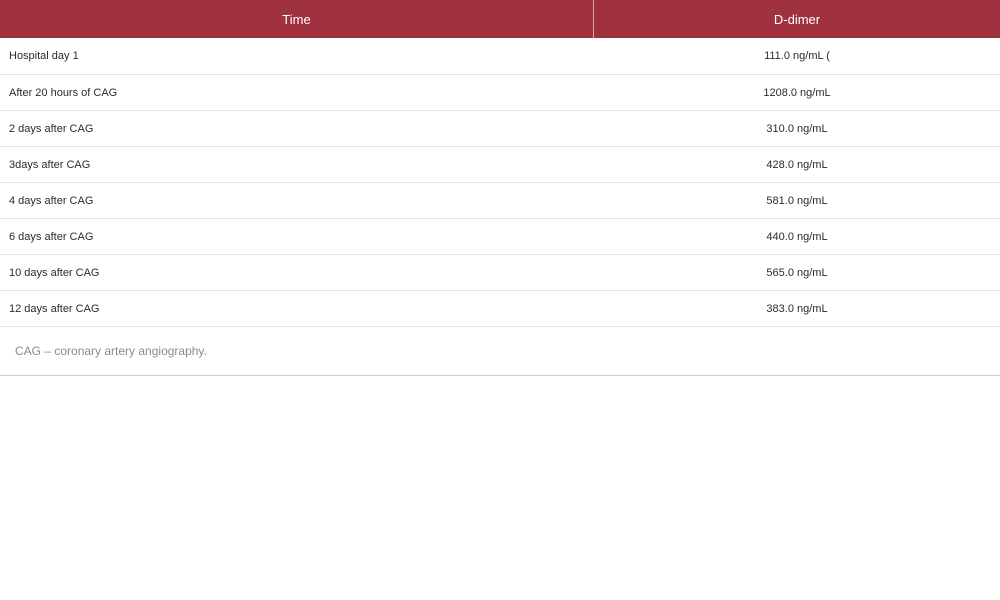  Describe the element at coordinates (51, 236) in the screenshot. I see `cell-time: 6 days after CAG` at that location.